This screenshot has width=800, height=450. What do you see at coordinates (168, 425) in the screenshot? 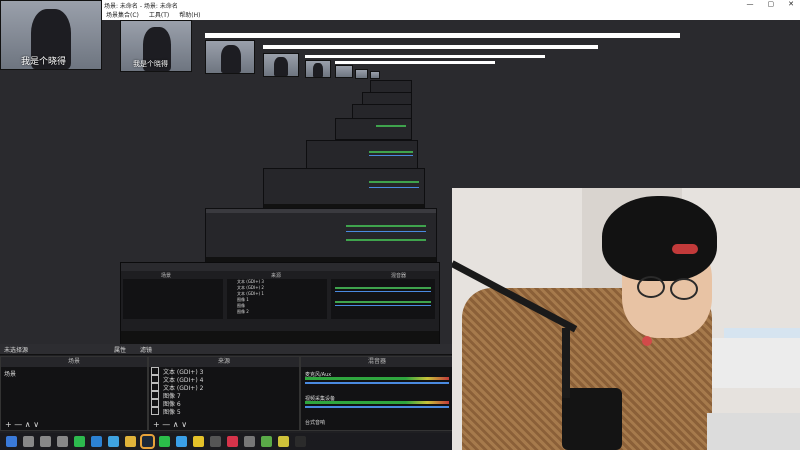
I see `sources-controls: + — ∧ ∨` at bounding box center [168, 425].